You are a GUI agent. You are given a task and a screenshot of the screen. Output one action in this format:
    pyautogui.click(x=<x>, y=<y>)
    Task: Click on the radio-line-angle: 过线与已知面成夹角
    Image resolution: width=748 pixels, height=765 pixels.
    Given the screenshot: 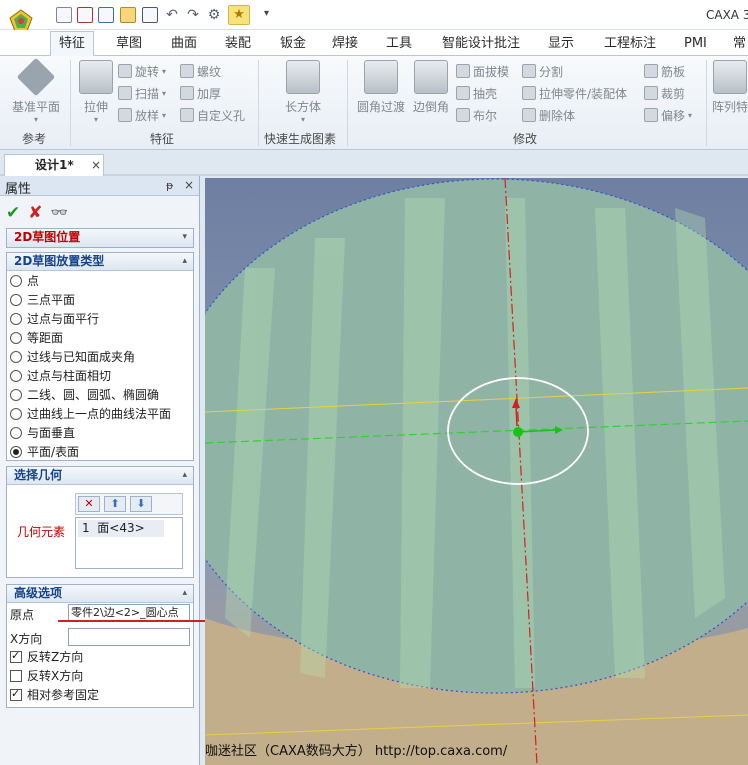 What is the action you would take?
    pyautogui.click(x=100, y=356)
    